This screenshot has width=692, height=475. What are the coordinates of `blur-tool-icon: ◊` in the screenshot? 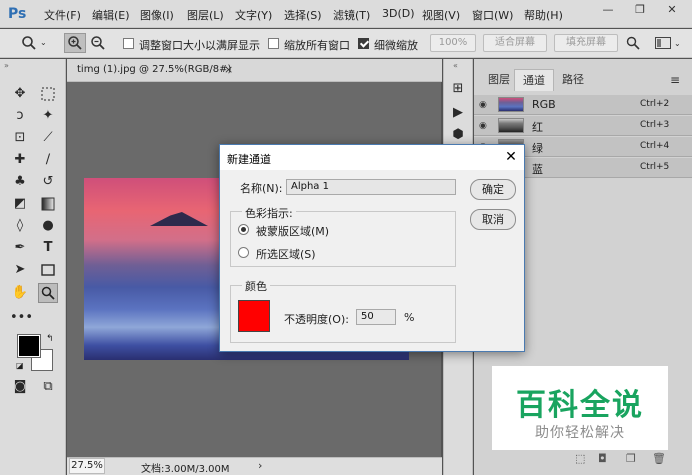 It's located at (20, 226).